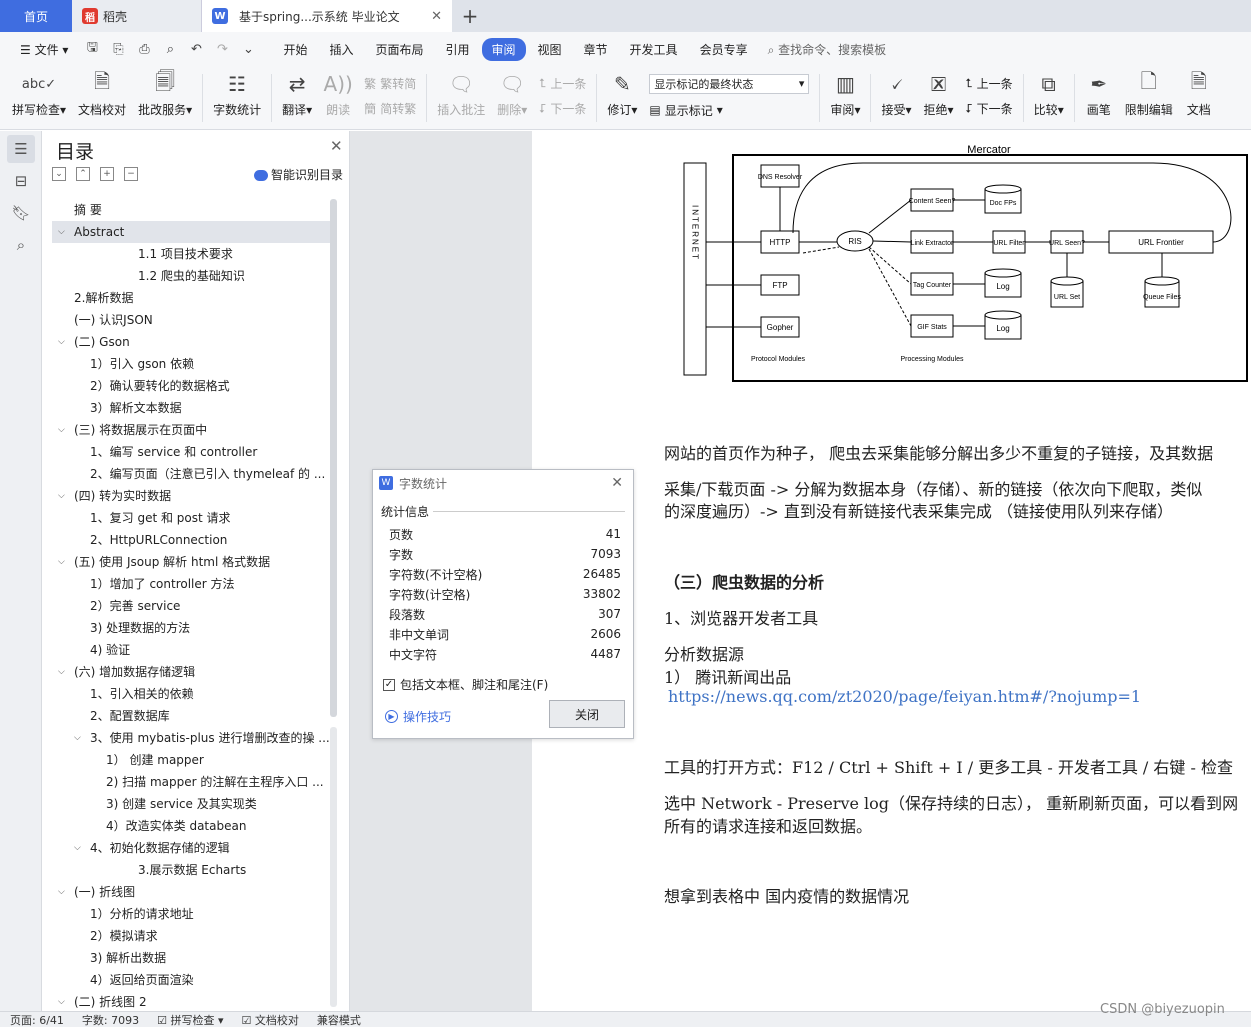  Describe the element at coordinates (59, 174) in the screenshot. I see `expand-all-icon: ⌄` at that location.